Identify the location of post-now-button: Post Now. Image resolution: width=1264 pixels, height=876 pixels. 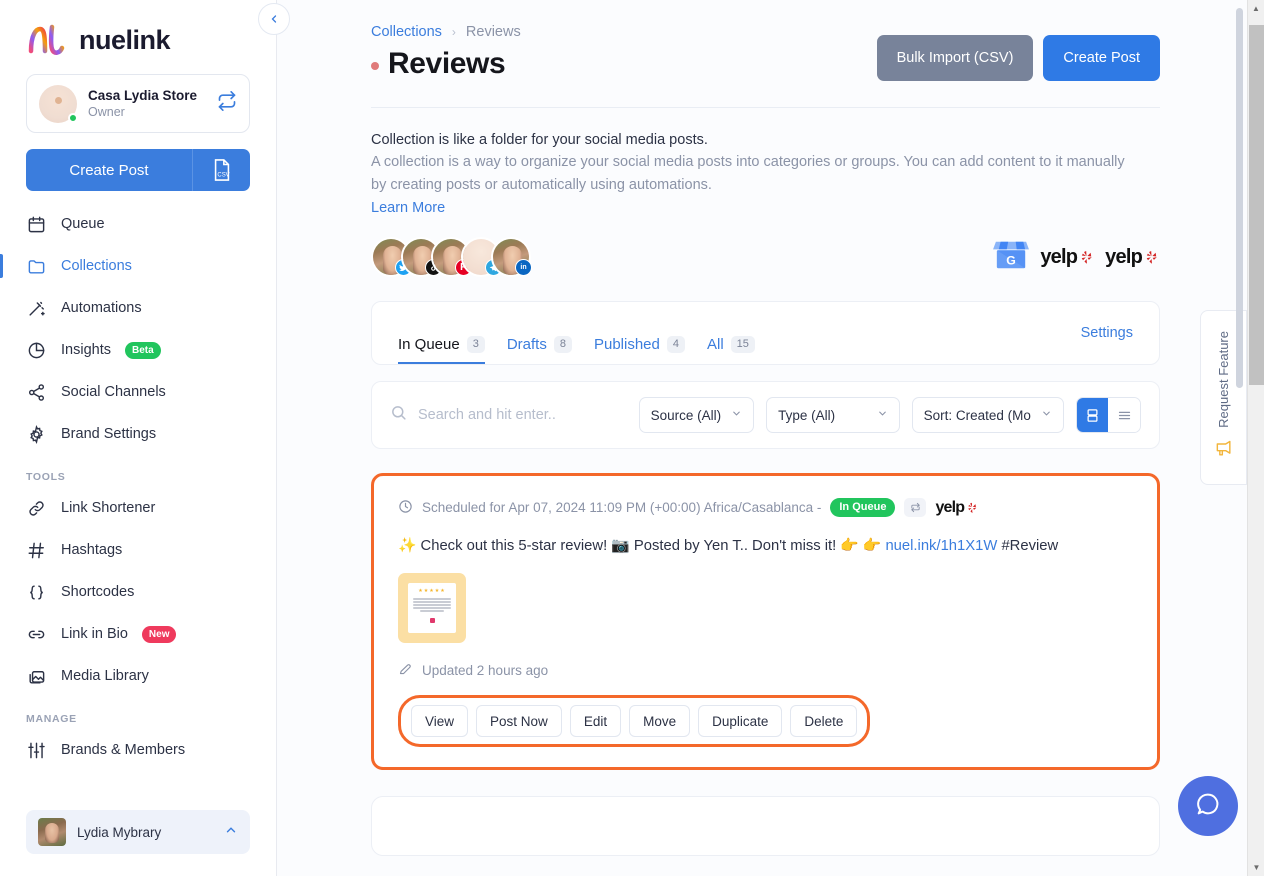
(519, 721).